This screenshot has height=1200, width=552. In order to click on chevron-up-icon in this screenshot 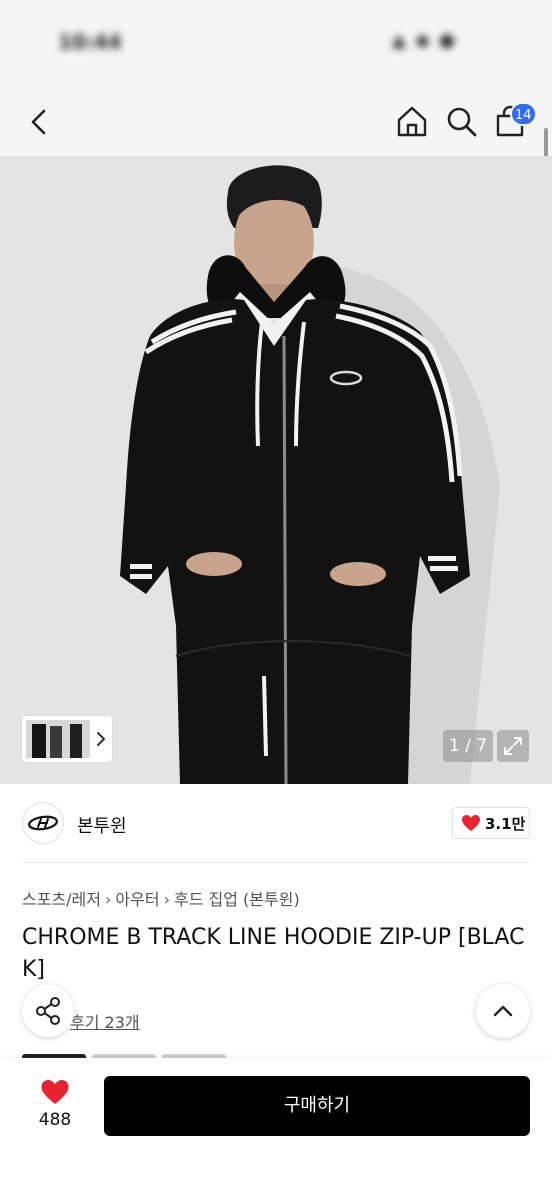, I will do `click(503, 1011)`.